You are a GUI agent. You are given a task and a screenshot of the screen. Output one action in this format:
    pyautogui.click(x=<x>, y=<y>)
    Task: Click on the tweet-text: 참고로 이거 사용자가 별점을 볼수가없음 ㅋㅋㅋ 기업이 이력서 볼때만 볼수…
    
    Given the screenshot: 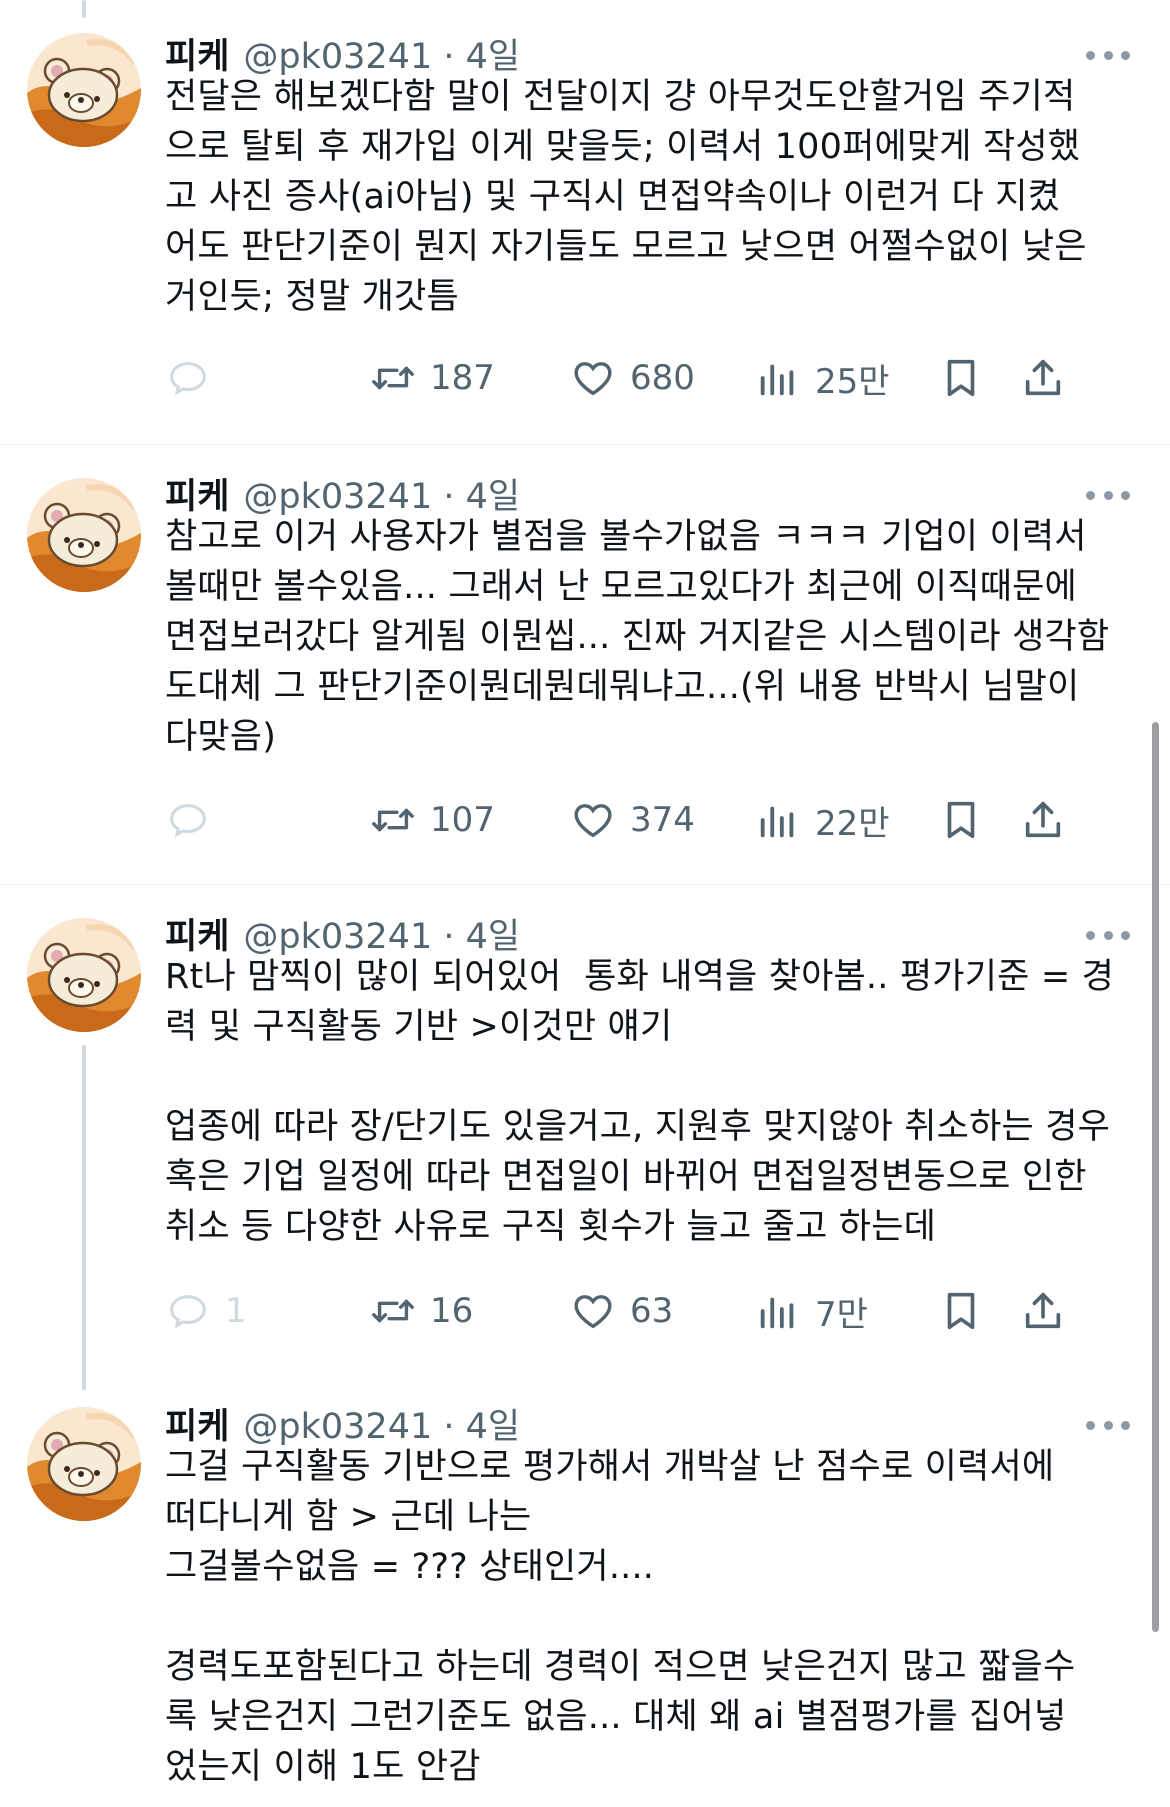 What is the action you would take?
    pyautogui.click(x=637, y=637)
    